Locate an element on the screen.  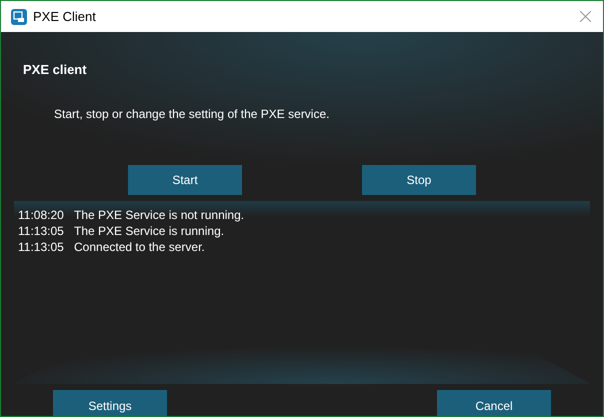
app-icon is located at coordinates (19, 16).